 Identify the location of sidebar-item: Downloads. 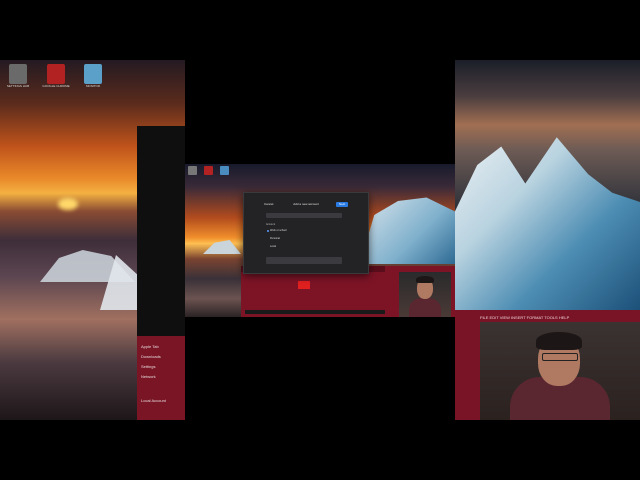
(151, 356).